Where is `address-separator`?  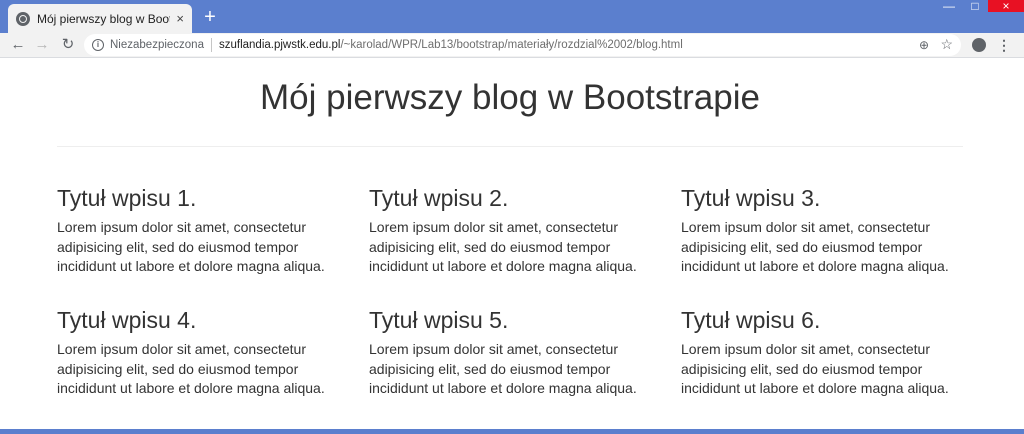
address-separator is located at coordinates (211, 45).